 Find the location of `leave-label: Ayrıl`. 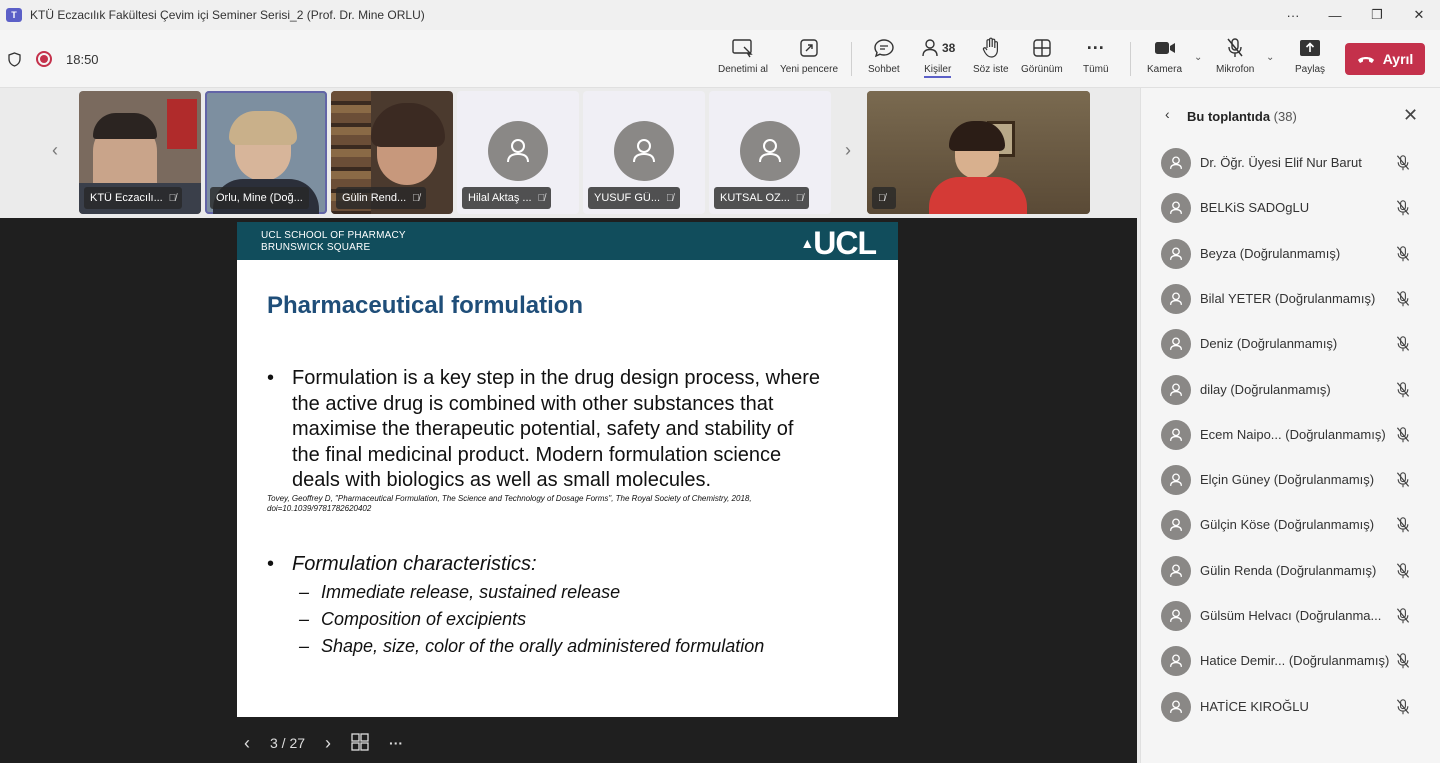

leave-label: Ayrıl is located at coordinates (1398, 59).